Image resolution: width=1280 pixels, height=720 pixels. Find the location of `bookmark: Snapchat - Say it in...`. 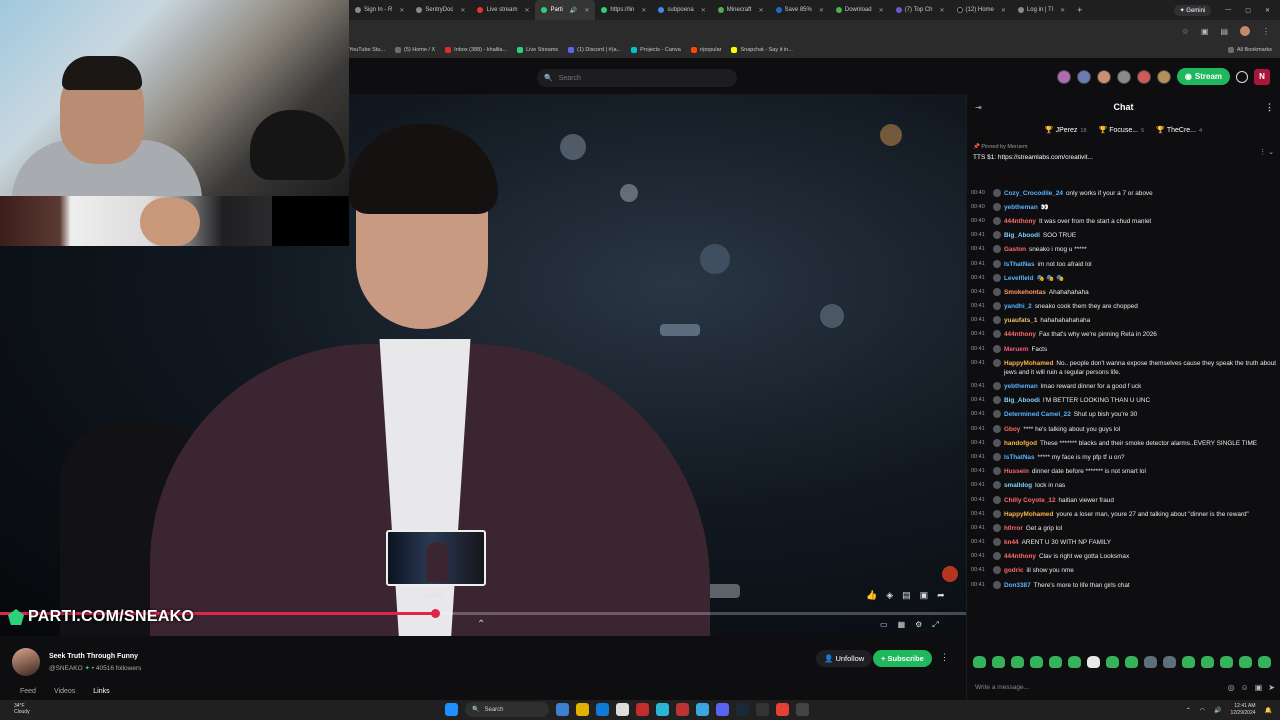

bookmark: Snapchat - Say it in... is located at coordinates (762, 50).